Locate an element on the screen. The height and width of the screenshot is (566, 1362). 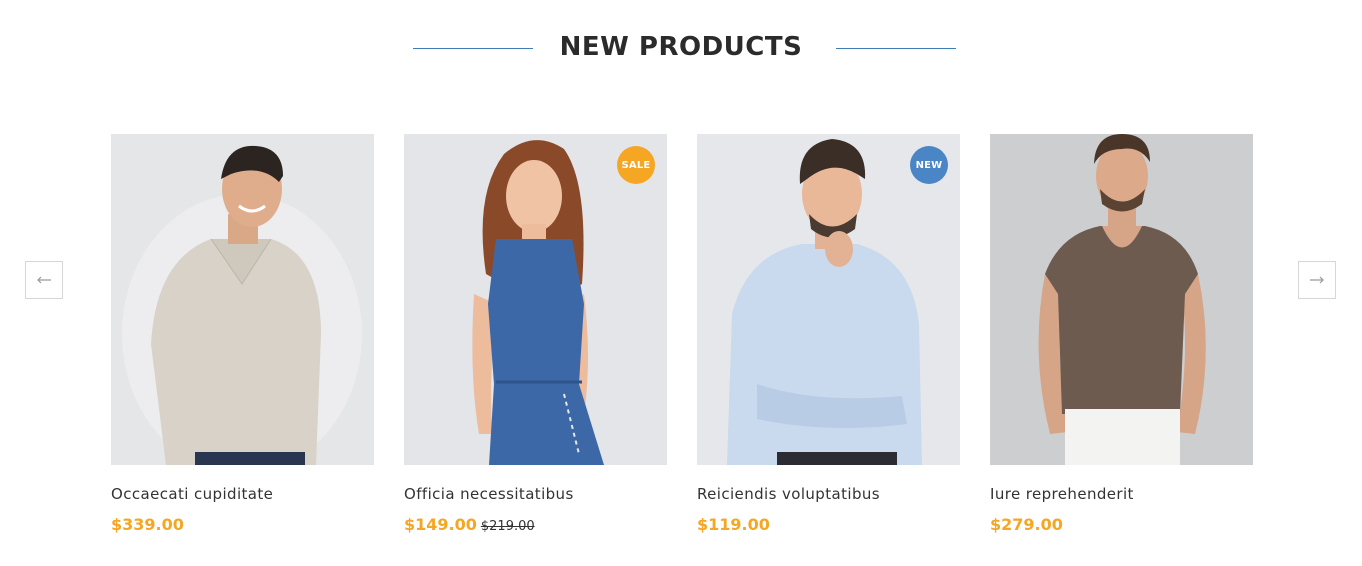
product-image-man-light-blue-shirt: NEW is located at coordinates (828, 299).